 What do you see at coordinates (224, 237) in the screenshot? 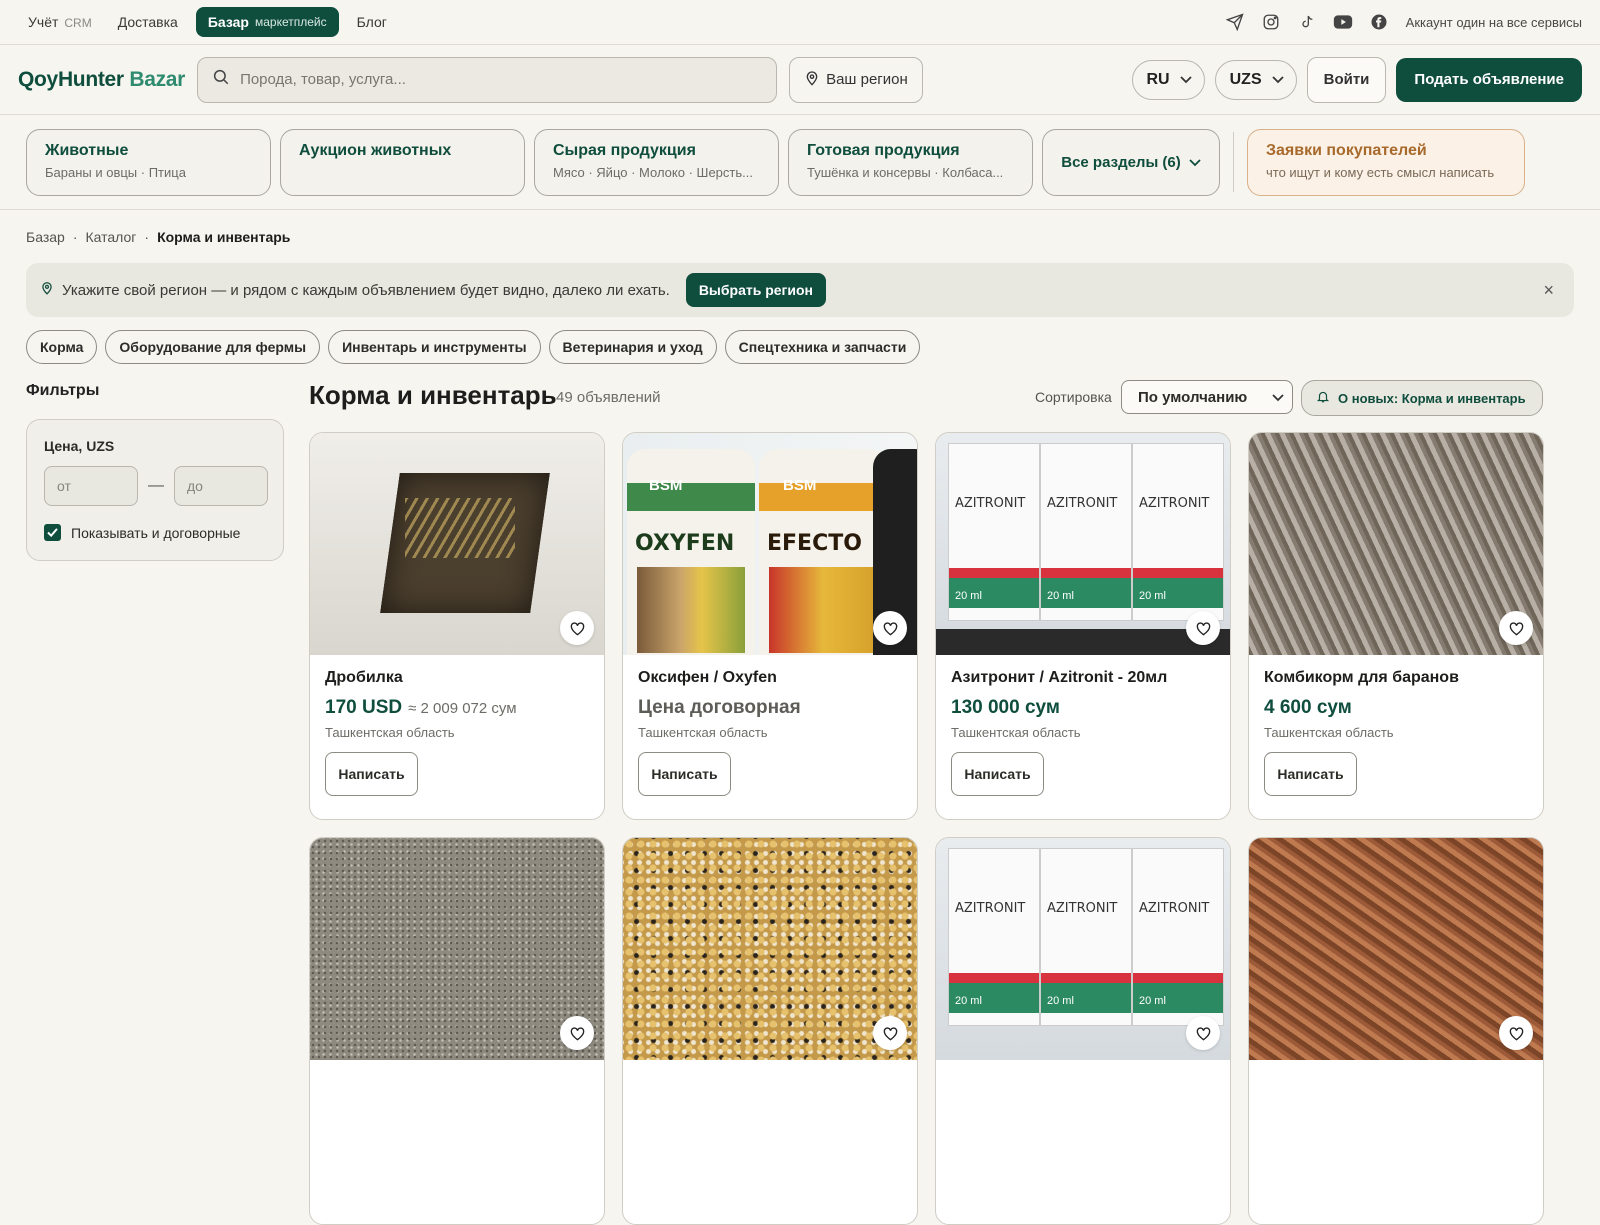
I see `breadcrumb-current: Корма и инвентарь` at bounding box center [224, 237].